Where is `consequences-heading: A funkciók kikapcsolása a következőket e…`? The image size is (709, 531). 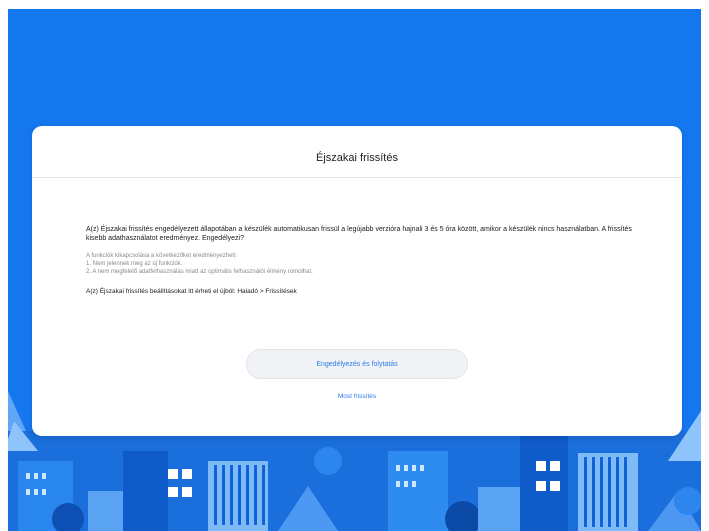
consequences-heading: A funkciók kikapcsolása a következőket e… is located at coordinates (162, 256).